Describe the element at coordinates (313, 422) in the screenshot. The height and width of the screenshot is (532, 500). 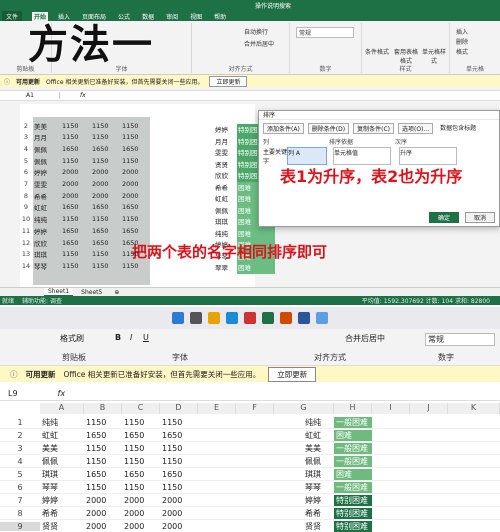
I see `cell-name-g: 纯纯` at that location.